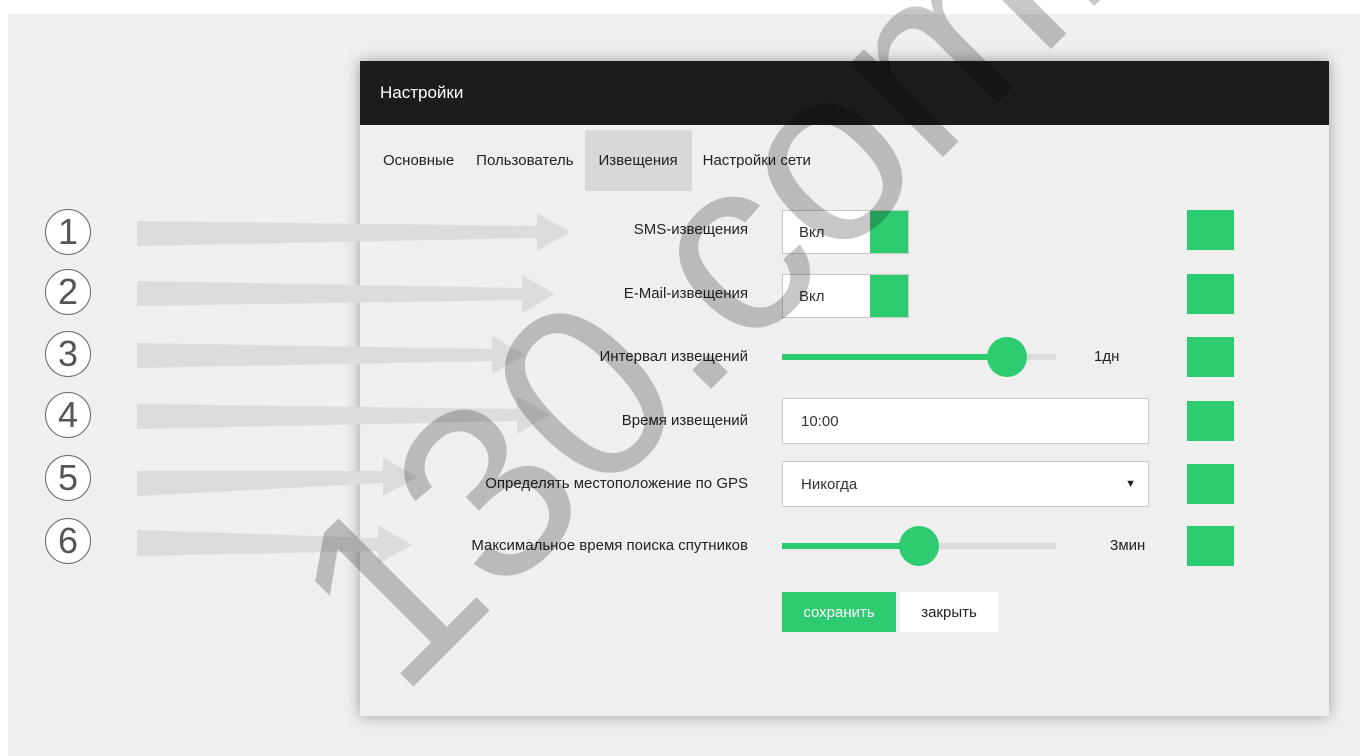  Describe the element at coordinates (1210, 294) in the screenshot. I see `email-help-button` at that location.